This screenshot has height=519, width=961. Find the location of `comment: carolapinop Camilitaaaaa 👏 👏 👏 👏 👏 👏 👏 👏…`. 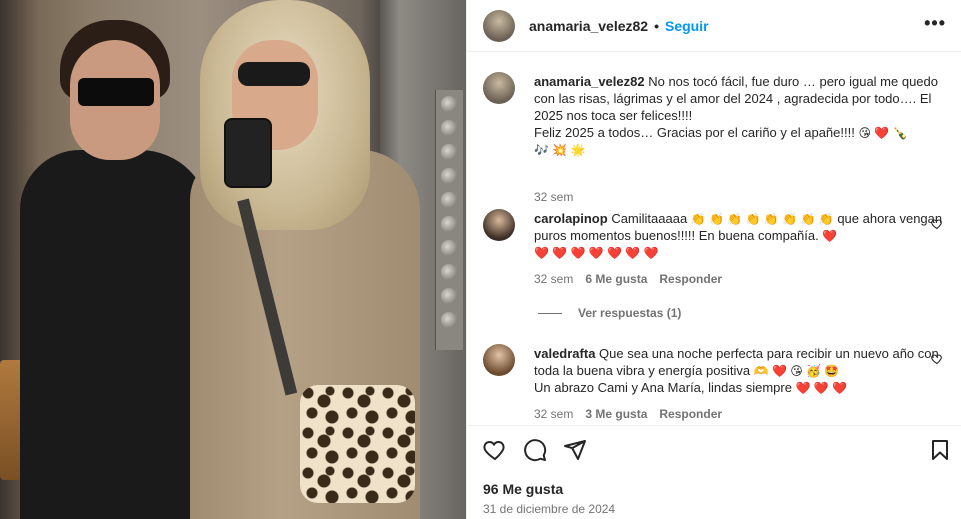

comment: carolapinop Camilitaaaaa 👏 👏 👏 👏 👏 👏 👏 👏… is located at coordinates (713, 264).